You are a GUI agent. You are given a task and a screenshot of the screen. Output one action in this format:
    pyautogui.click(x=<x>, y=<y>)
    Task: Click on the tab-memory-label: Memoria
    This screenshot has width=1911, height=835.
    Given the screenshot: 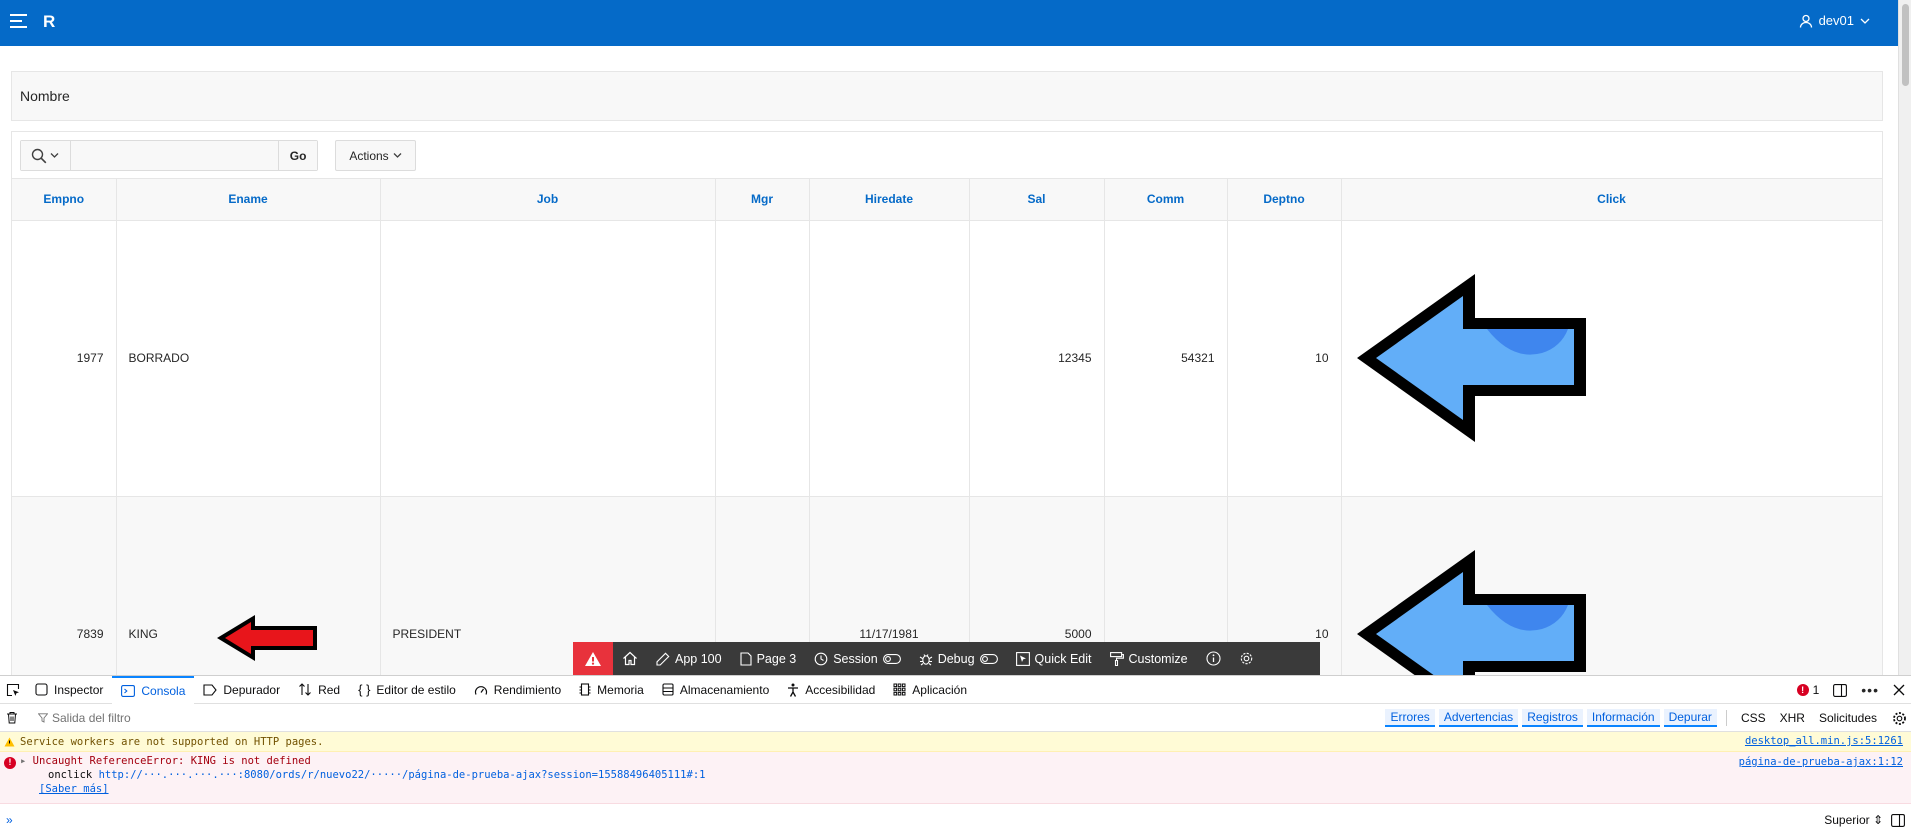 What is the action you would take?
    pyautogui.click(x=620, y=689)
    